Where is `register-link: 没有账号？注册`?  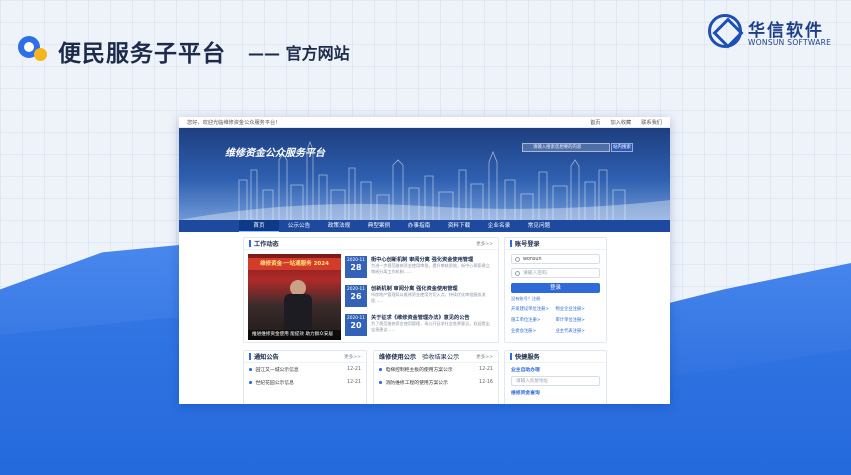 register-link: 没有账号？注册 is located at coordinates (555, 299).